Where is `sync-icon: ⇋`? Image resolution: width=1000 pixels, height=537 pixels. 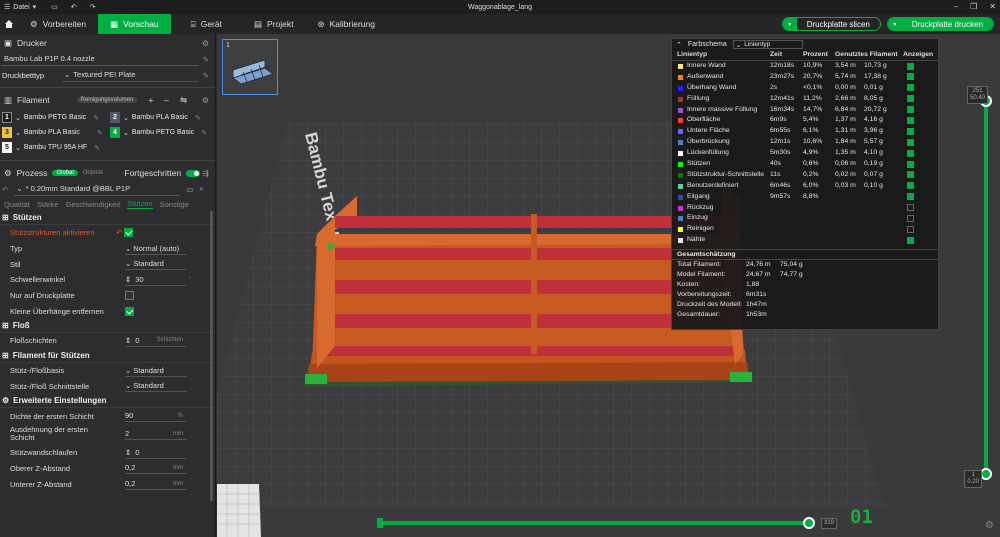
sync-icon: ⇋ is located at coordinates (183, 100).